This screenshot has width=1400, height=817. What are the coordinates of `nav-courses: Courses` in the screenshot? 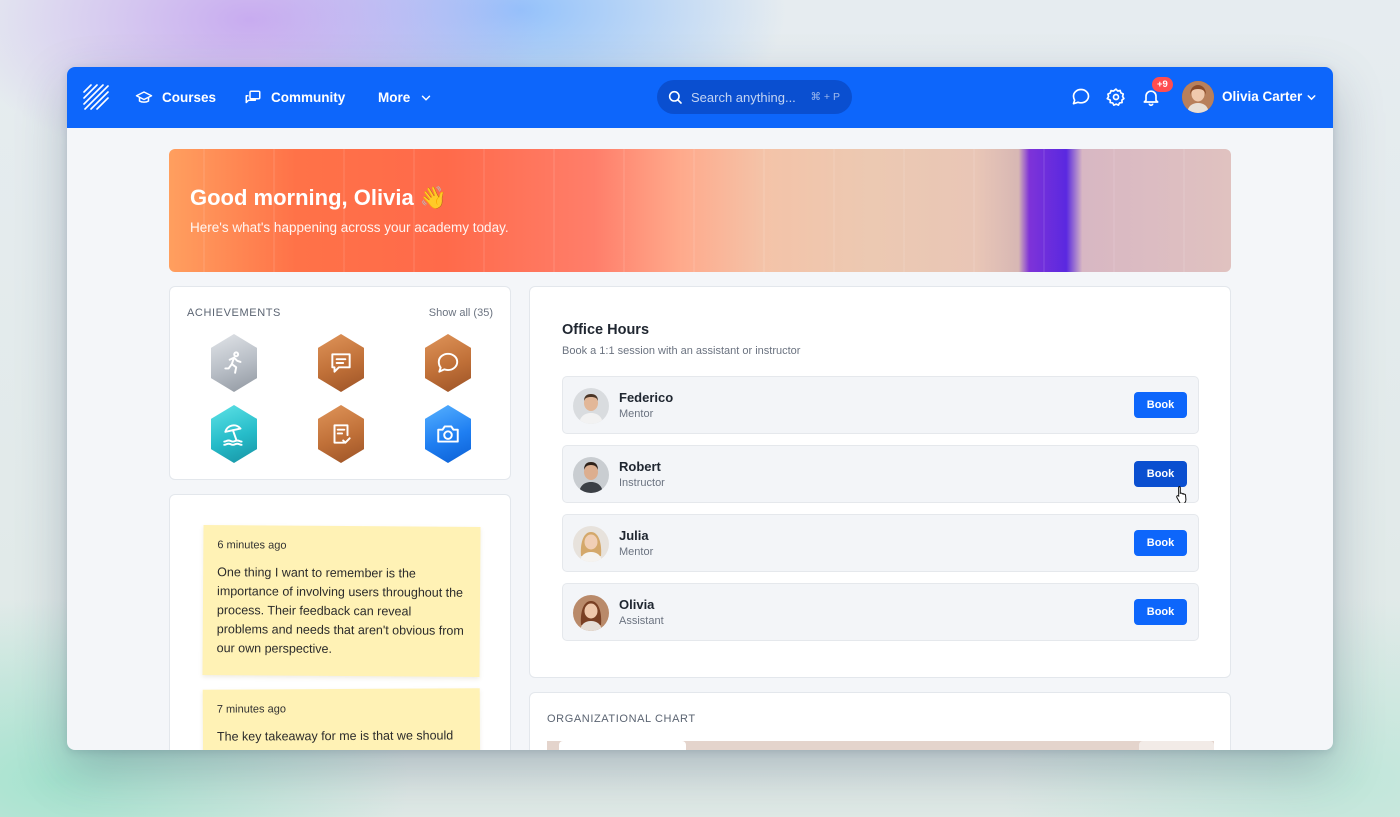 It's located at (175, 97).